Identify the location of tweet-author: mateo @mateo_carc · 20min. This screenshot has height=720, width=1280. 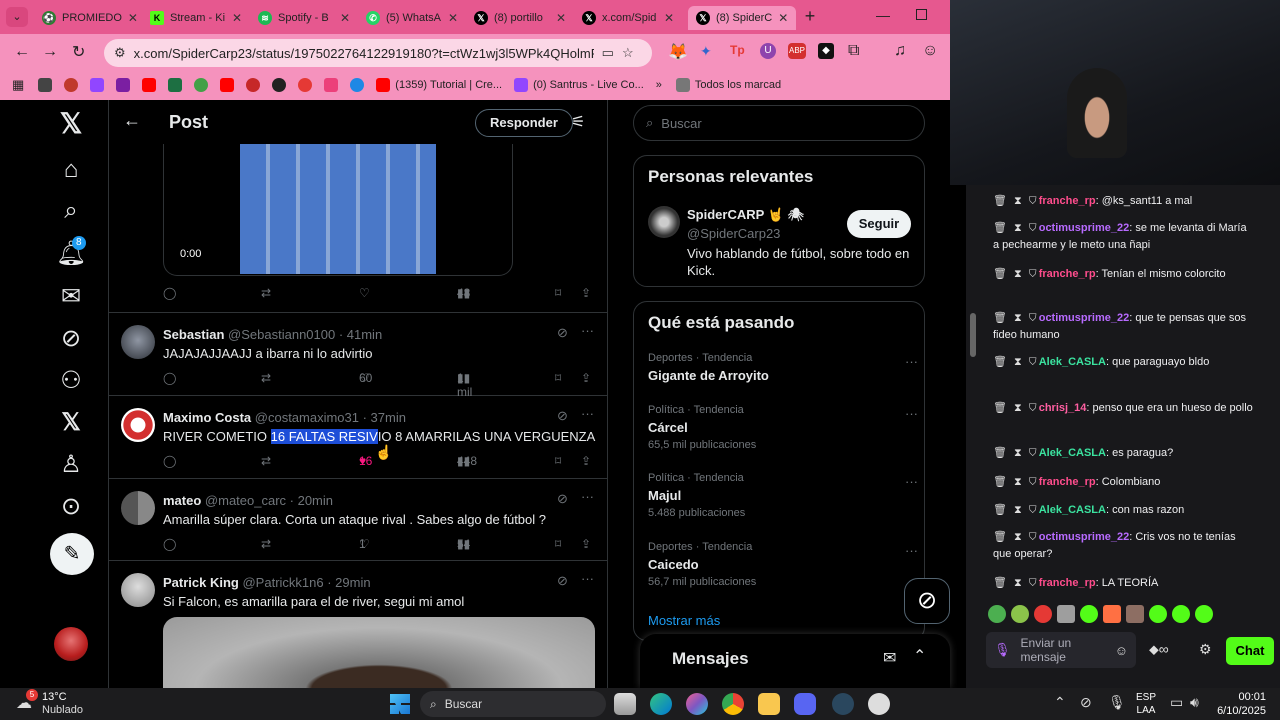
(248, 500).